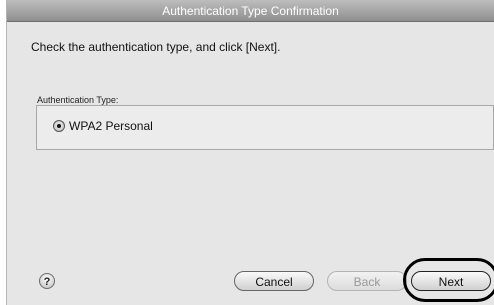 The width and height of the screenshot is (494, 305). I want to click on window-title: Authentication Type Confirmation, so click(250, 11).